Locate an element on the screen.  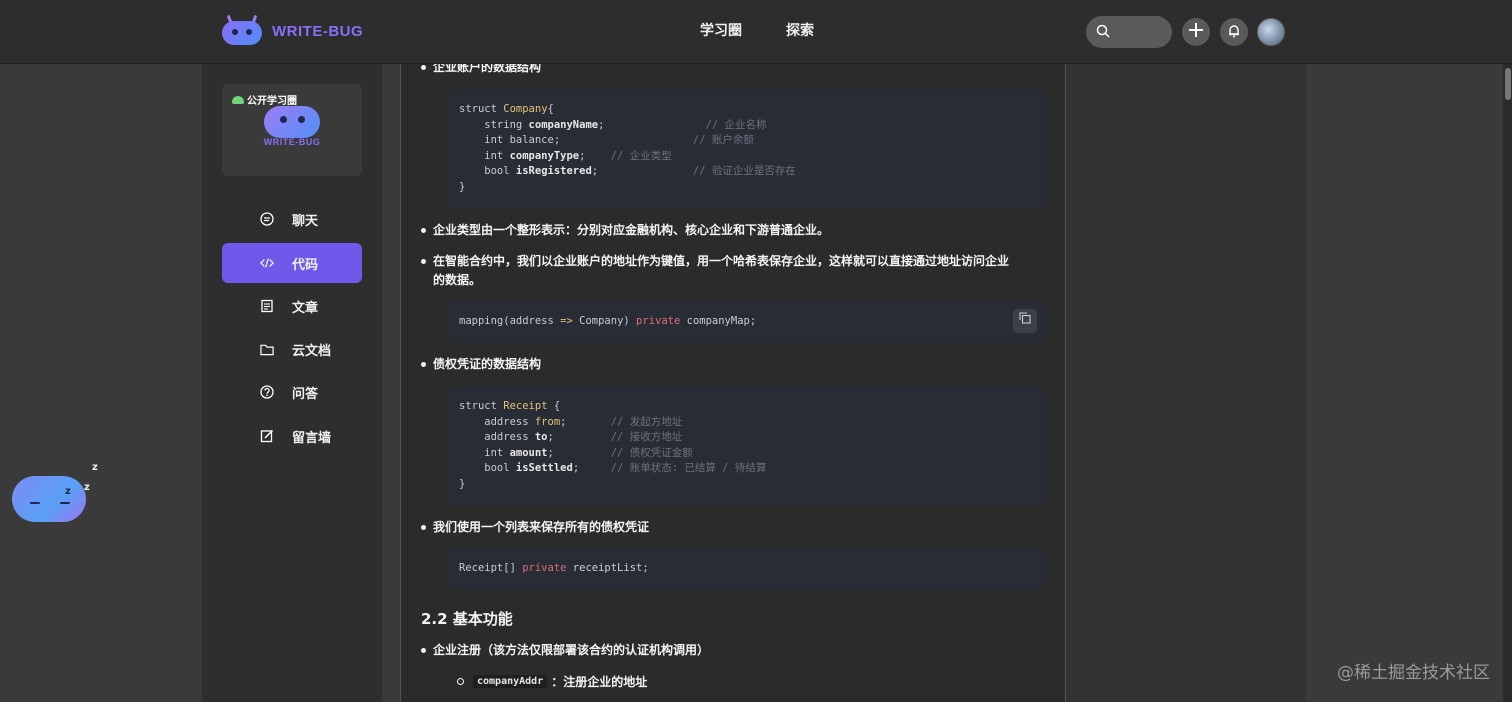
main-nav: 学习圈 探索 is located at coordinates (757, 30).